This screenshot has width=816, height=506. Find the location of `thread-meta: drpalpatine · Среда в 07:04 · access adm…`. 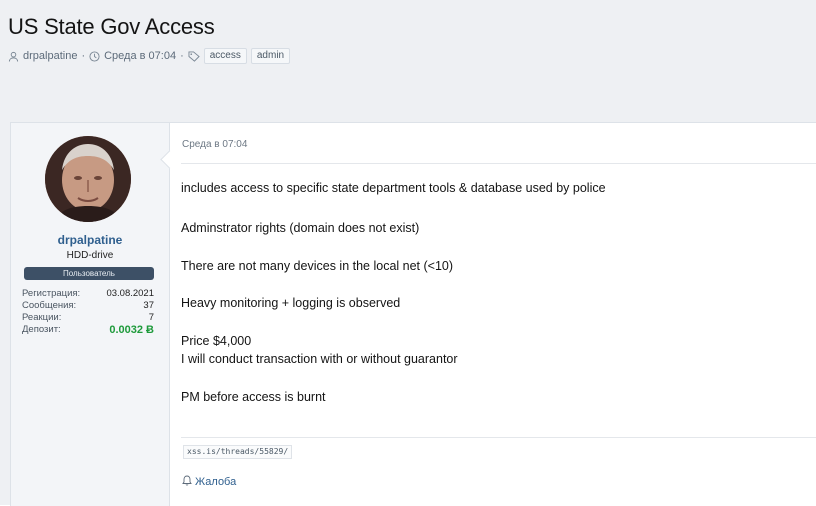

thread-meta: drpalpatine · Среда в 07:04 · access adm… is located at coordinates (149, 56).